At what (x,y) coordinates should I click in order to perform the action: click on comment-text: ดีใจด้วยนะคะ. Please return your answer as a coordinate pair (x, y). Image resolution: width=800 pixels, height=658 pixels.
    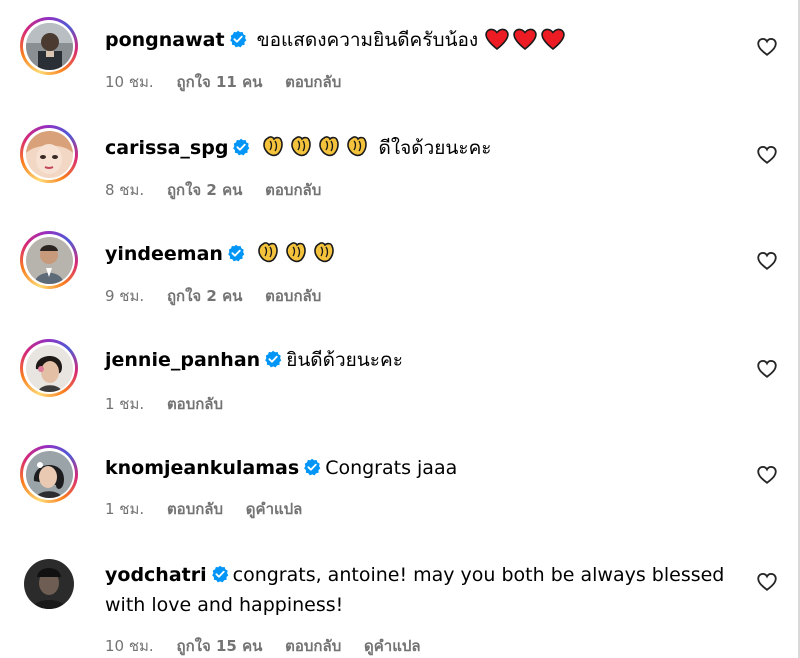
    Looking at the image, I should click on (435, 148).